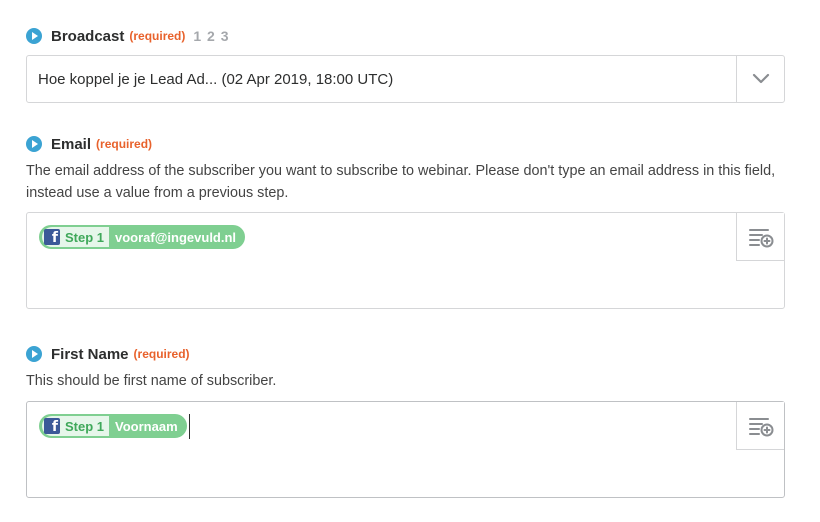 The image size is (820, 522). I want to click on first-name-label-row: First Name (required), so click(405, 354).